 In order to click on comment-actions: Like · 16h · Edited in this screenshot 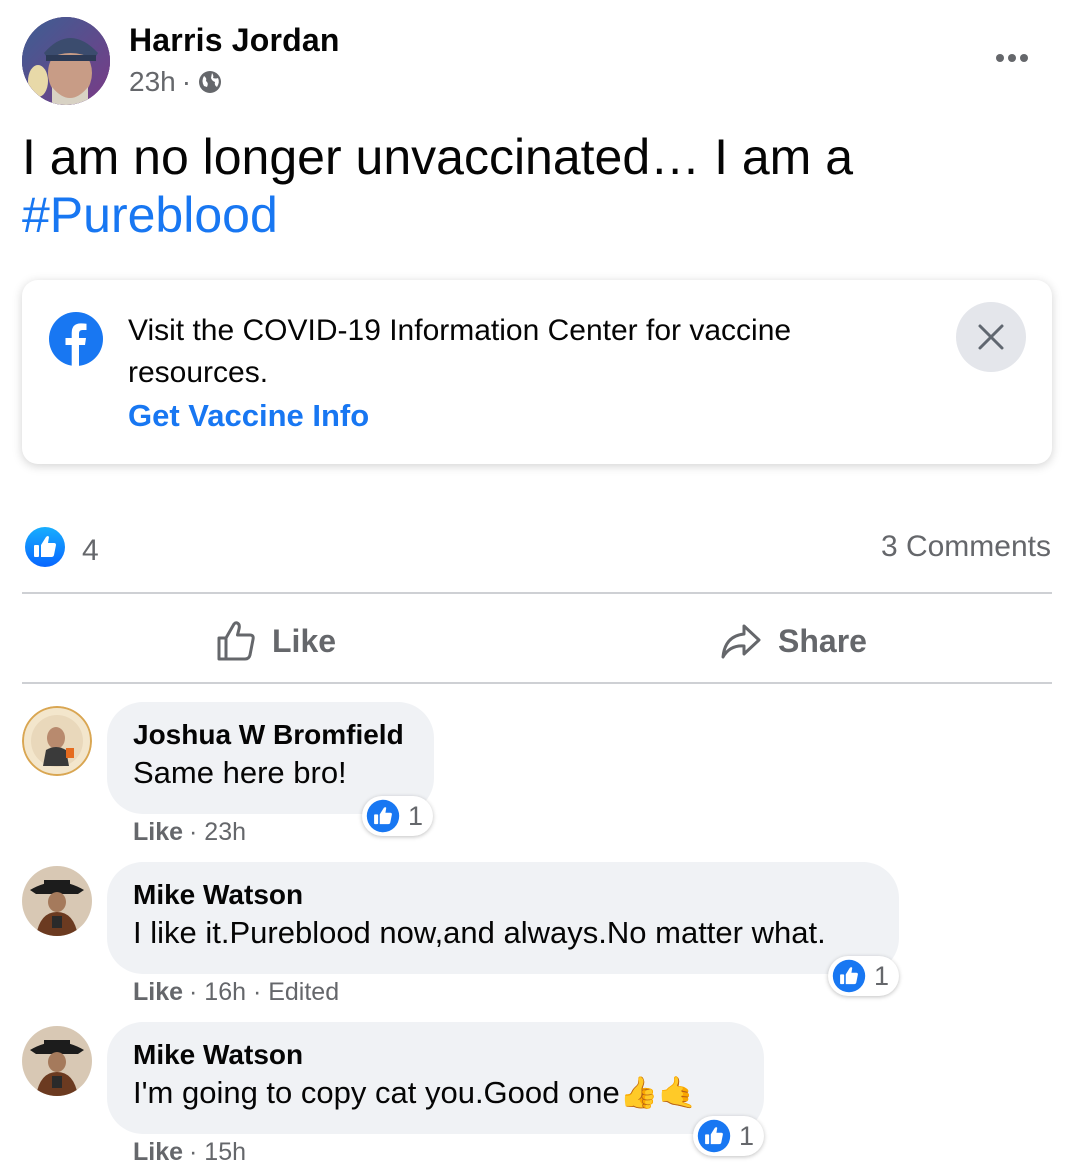, I will do `click(236, 992)`.